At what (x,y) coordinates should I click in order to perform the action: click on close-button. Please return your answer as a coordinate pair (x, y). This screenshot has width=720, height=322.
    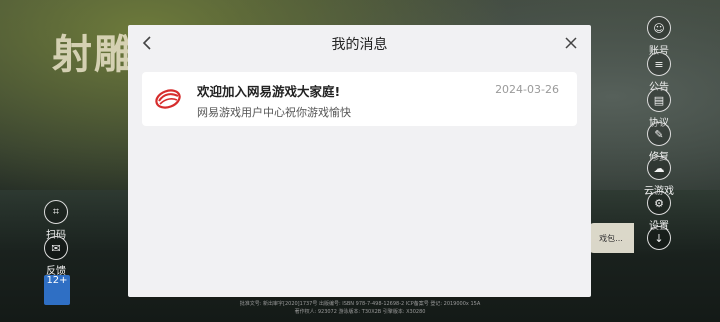
    Looking at the image, I should click on (571, 43).